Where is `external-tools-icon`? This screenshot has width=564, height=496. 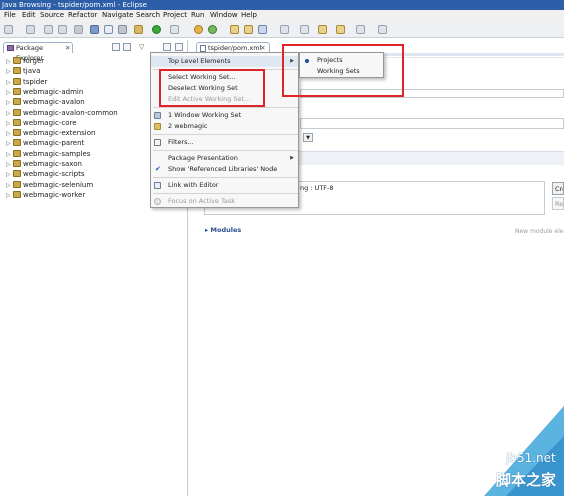 external-tools-icon is located at coordinates (174, 29).